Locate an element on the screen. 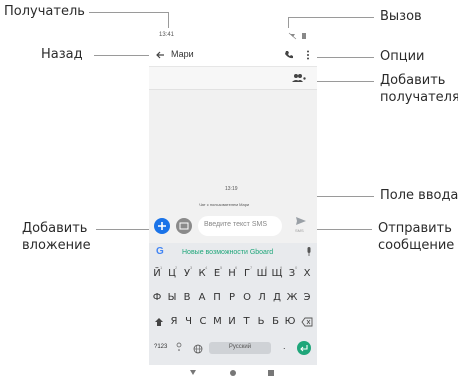 The image size is (458, 380). callout-line-send is located at coordinates (340, 229).